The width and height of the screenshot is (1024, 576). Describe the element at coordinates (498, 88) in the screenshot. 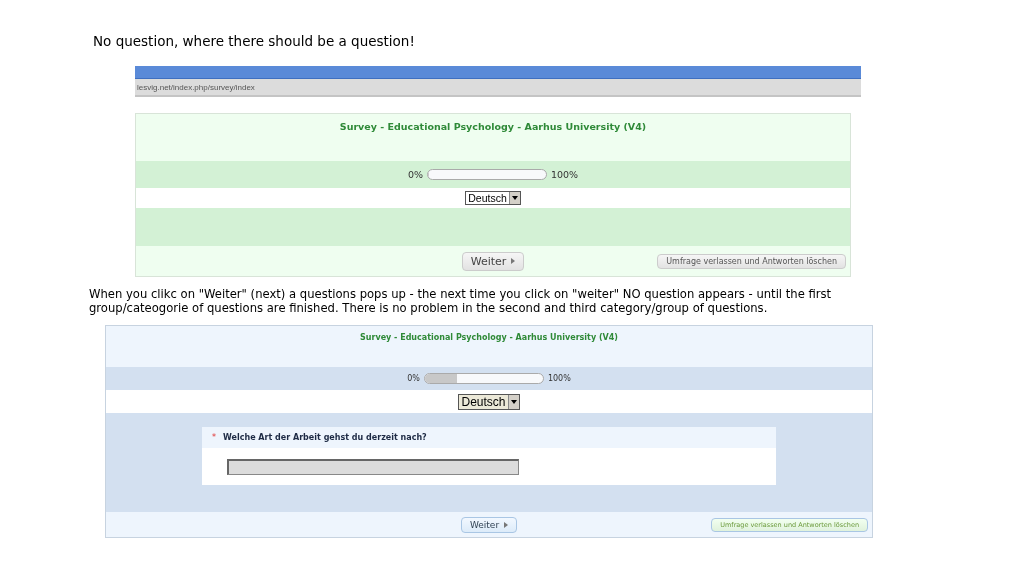

I see `address-bar: lesvig.net/index.php/survey/index` at that location.